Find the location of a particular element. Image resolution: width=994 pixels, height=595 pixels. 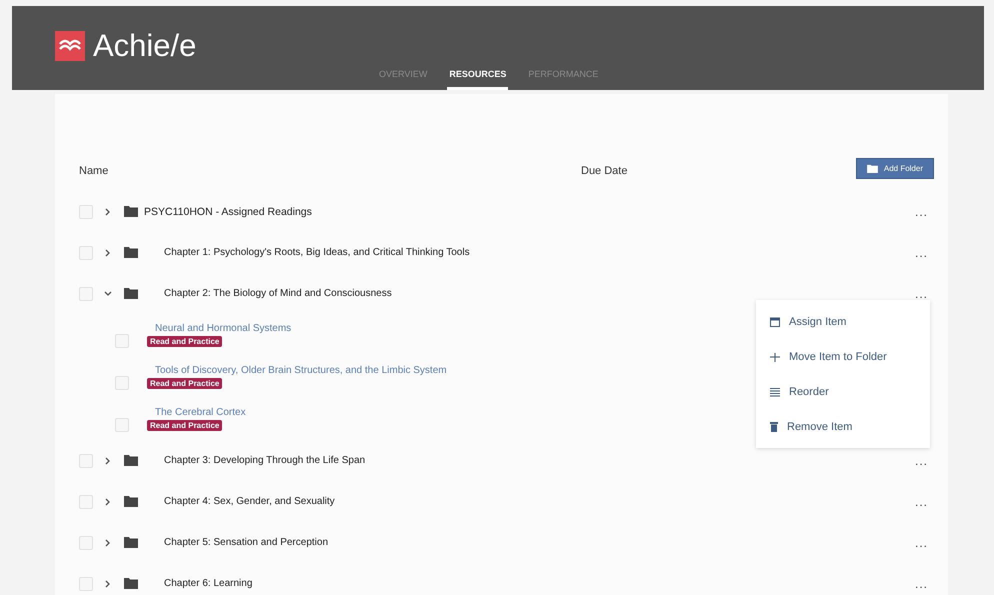

menu-item: Reorder is located at coordinates (843, 391).